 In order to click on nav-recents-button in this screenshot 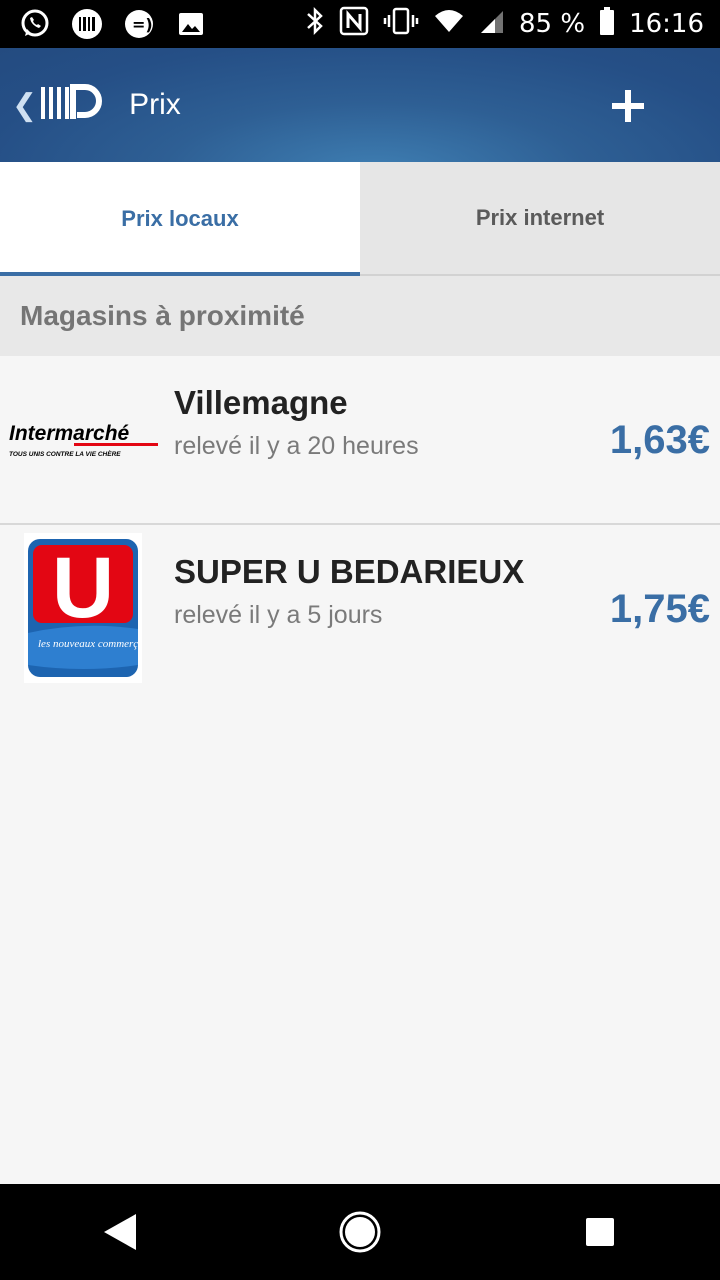, I will do `click(600, 1232)`.